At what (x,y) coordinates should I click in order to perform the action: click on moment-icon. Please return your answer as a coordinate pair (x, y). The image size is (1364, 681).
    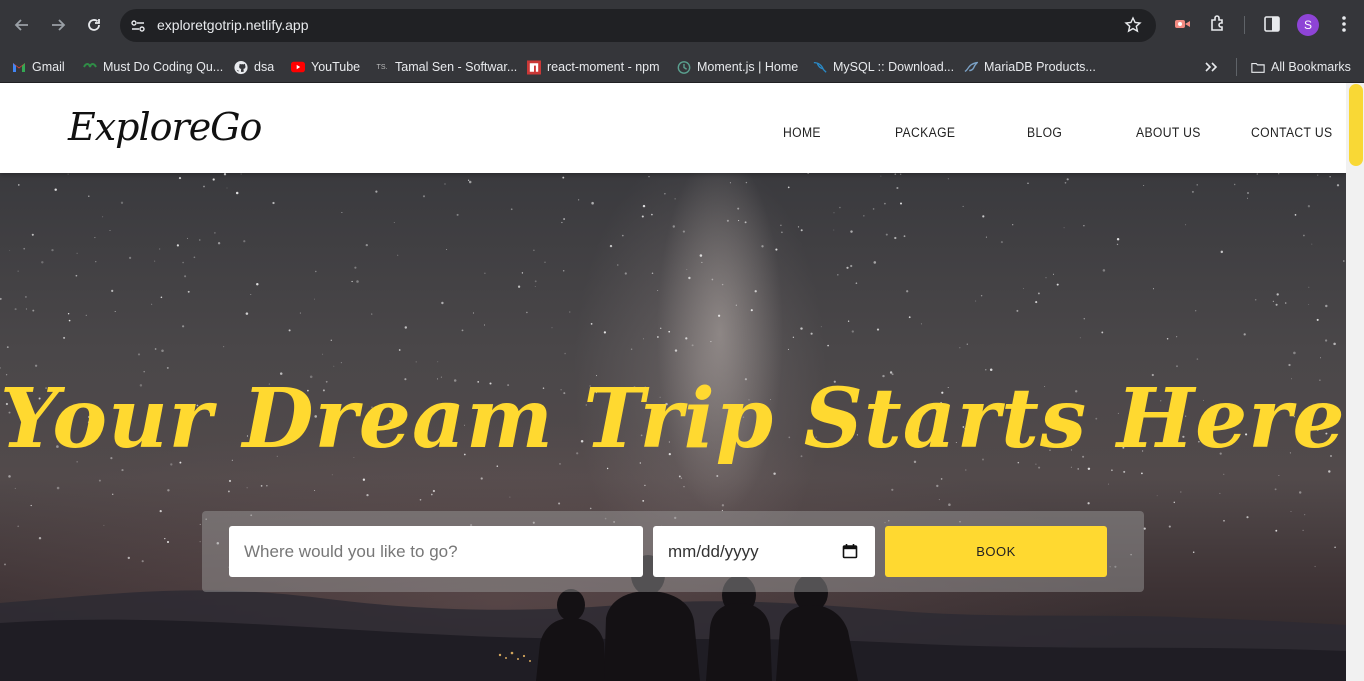
    Looking at the image, I should click on (684, 67).